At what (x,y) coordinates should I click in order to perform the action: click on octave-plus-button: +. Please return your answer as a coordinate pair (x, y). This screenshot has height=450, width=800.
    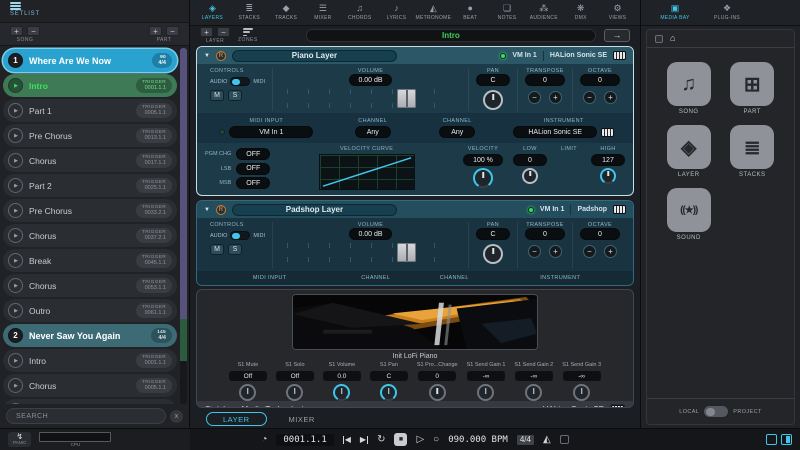
    Looking at the image, I should click on (610, 97).